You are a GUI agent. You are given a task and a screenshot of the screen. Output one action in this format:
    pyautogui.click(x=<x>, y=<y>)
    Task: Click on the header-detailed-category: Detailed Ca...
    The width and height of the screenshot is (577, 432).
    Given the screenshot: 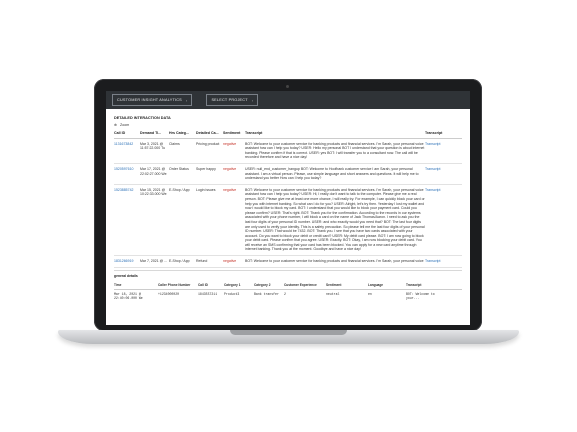 What is the action you would take?
    pyautogui.click(x=209, y=133)
    